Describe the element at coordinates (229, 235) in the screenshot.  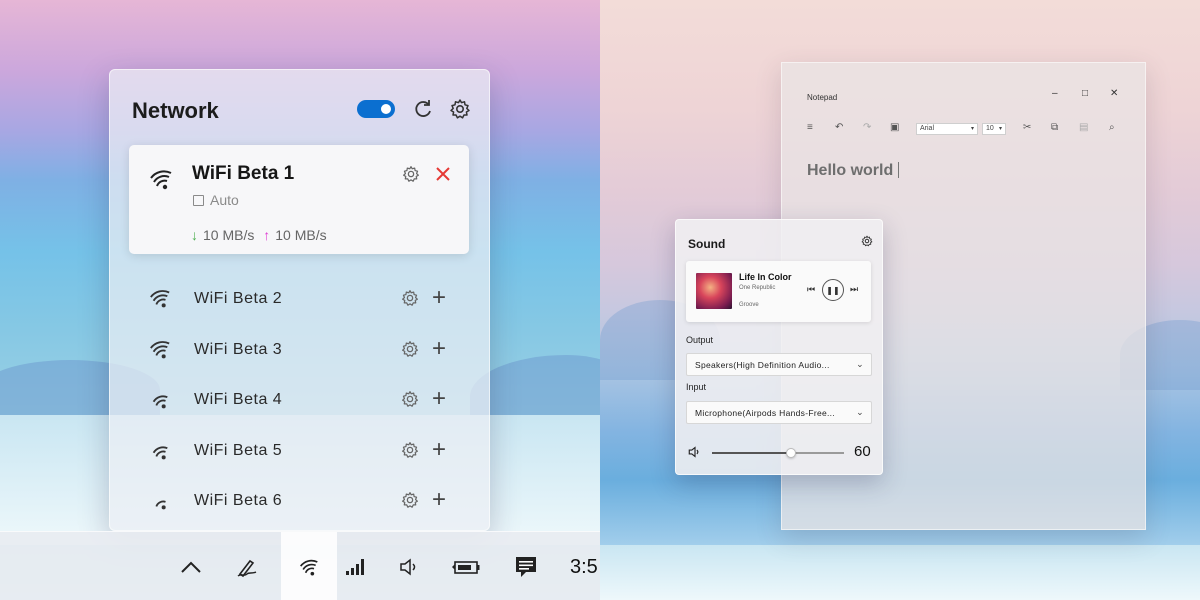
I see `download-speed: 10 MB/s` at that location.